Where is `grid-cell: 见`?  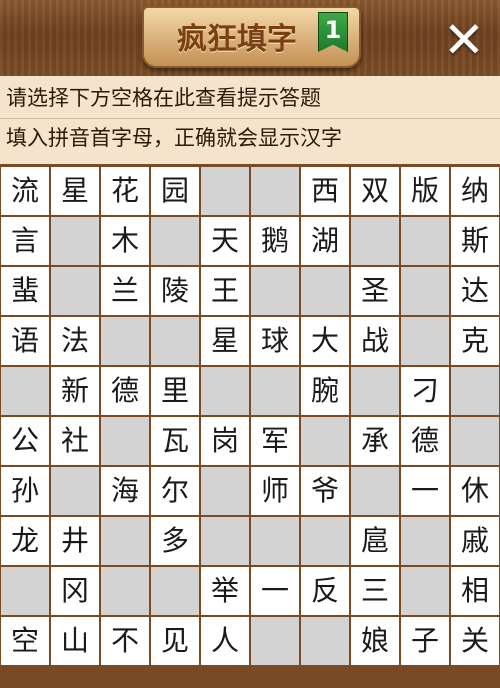
grid-cell: 见 is located at coordinates (175, 641).